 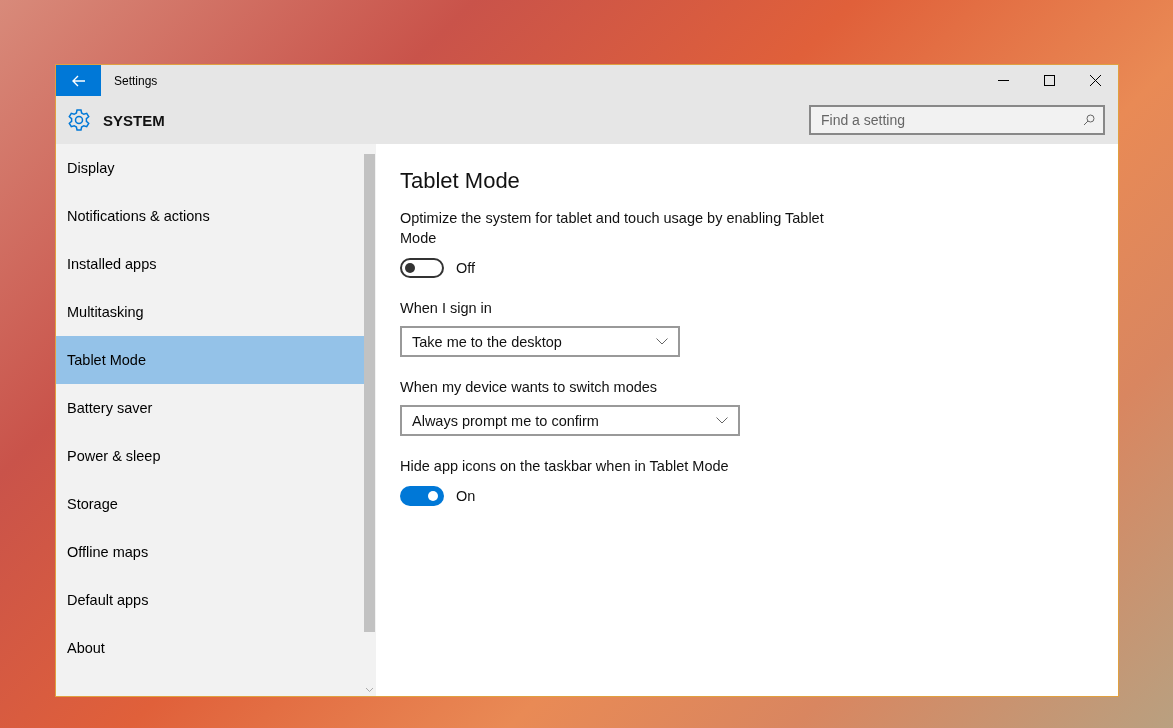 What do you see at coordinates (210, 408) in the screenshot?
I see `sidebar-item: Battery saver` at bounding box center [210, 408].